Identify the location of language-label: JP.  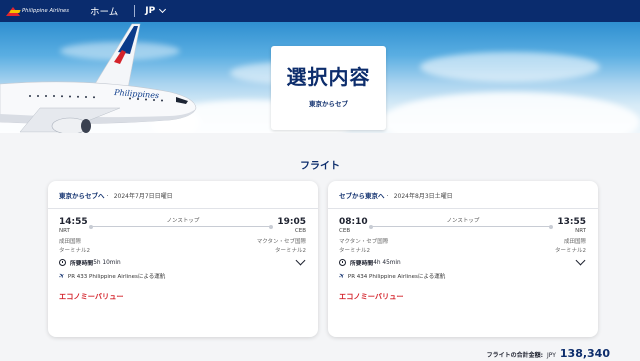
(150, 11).